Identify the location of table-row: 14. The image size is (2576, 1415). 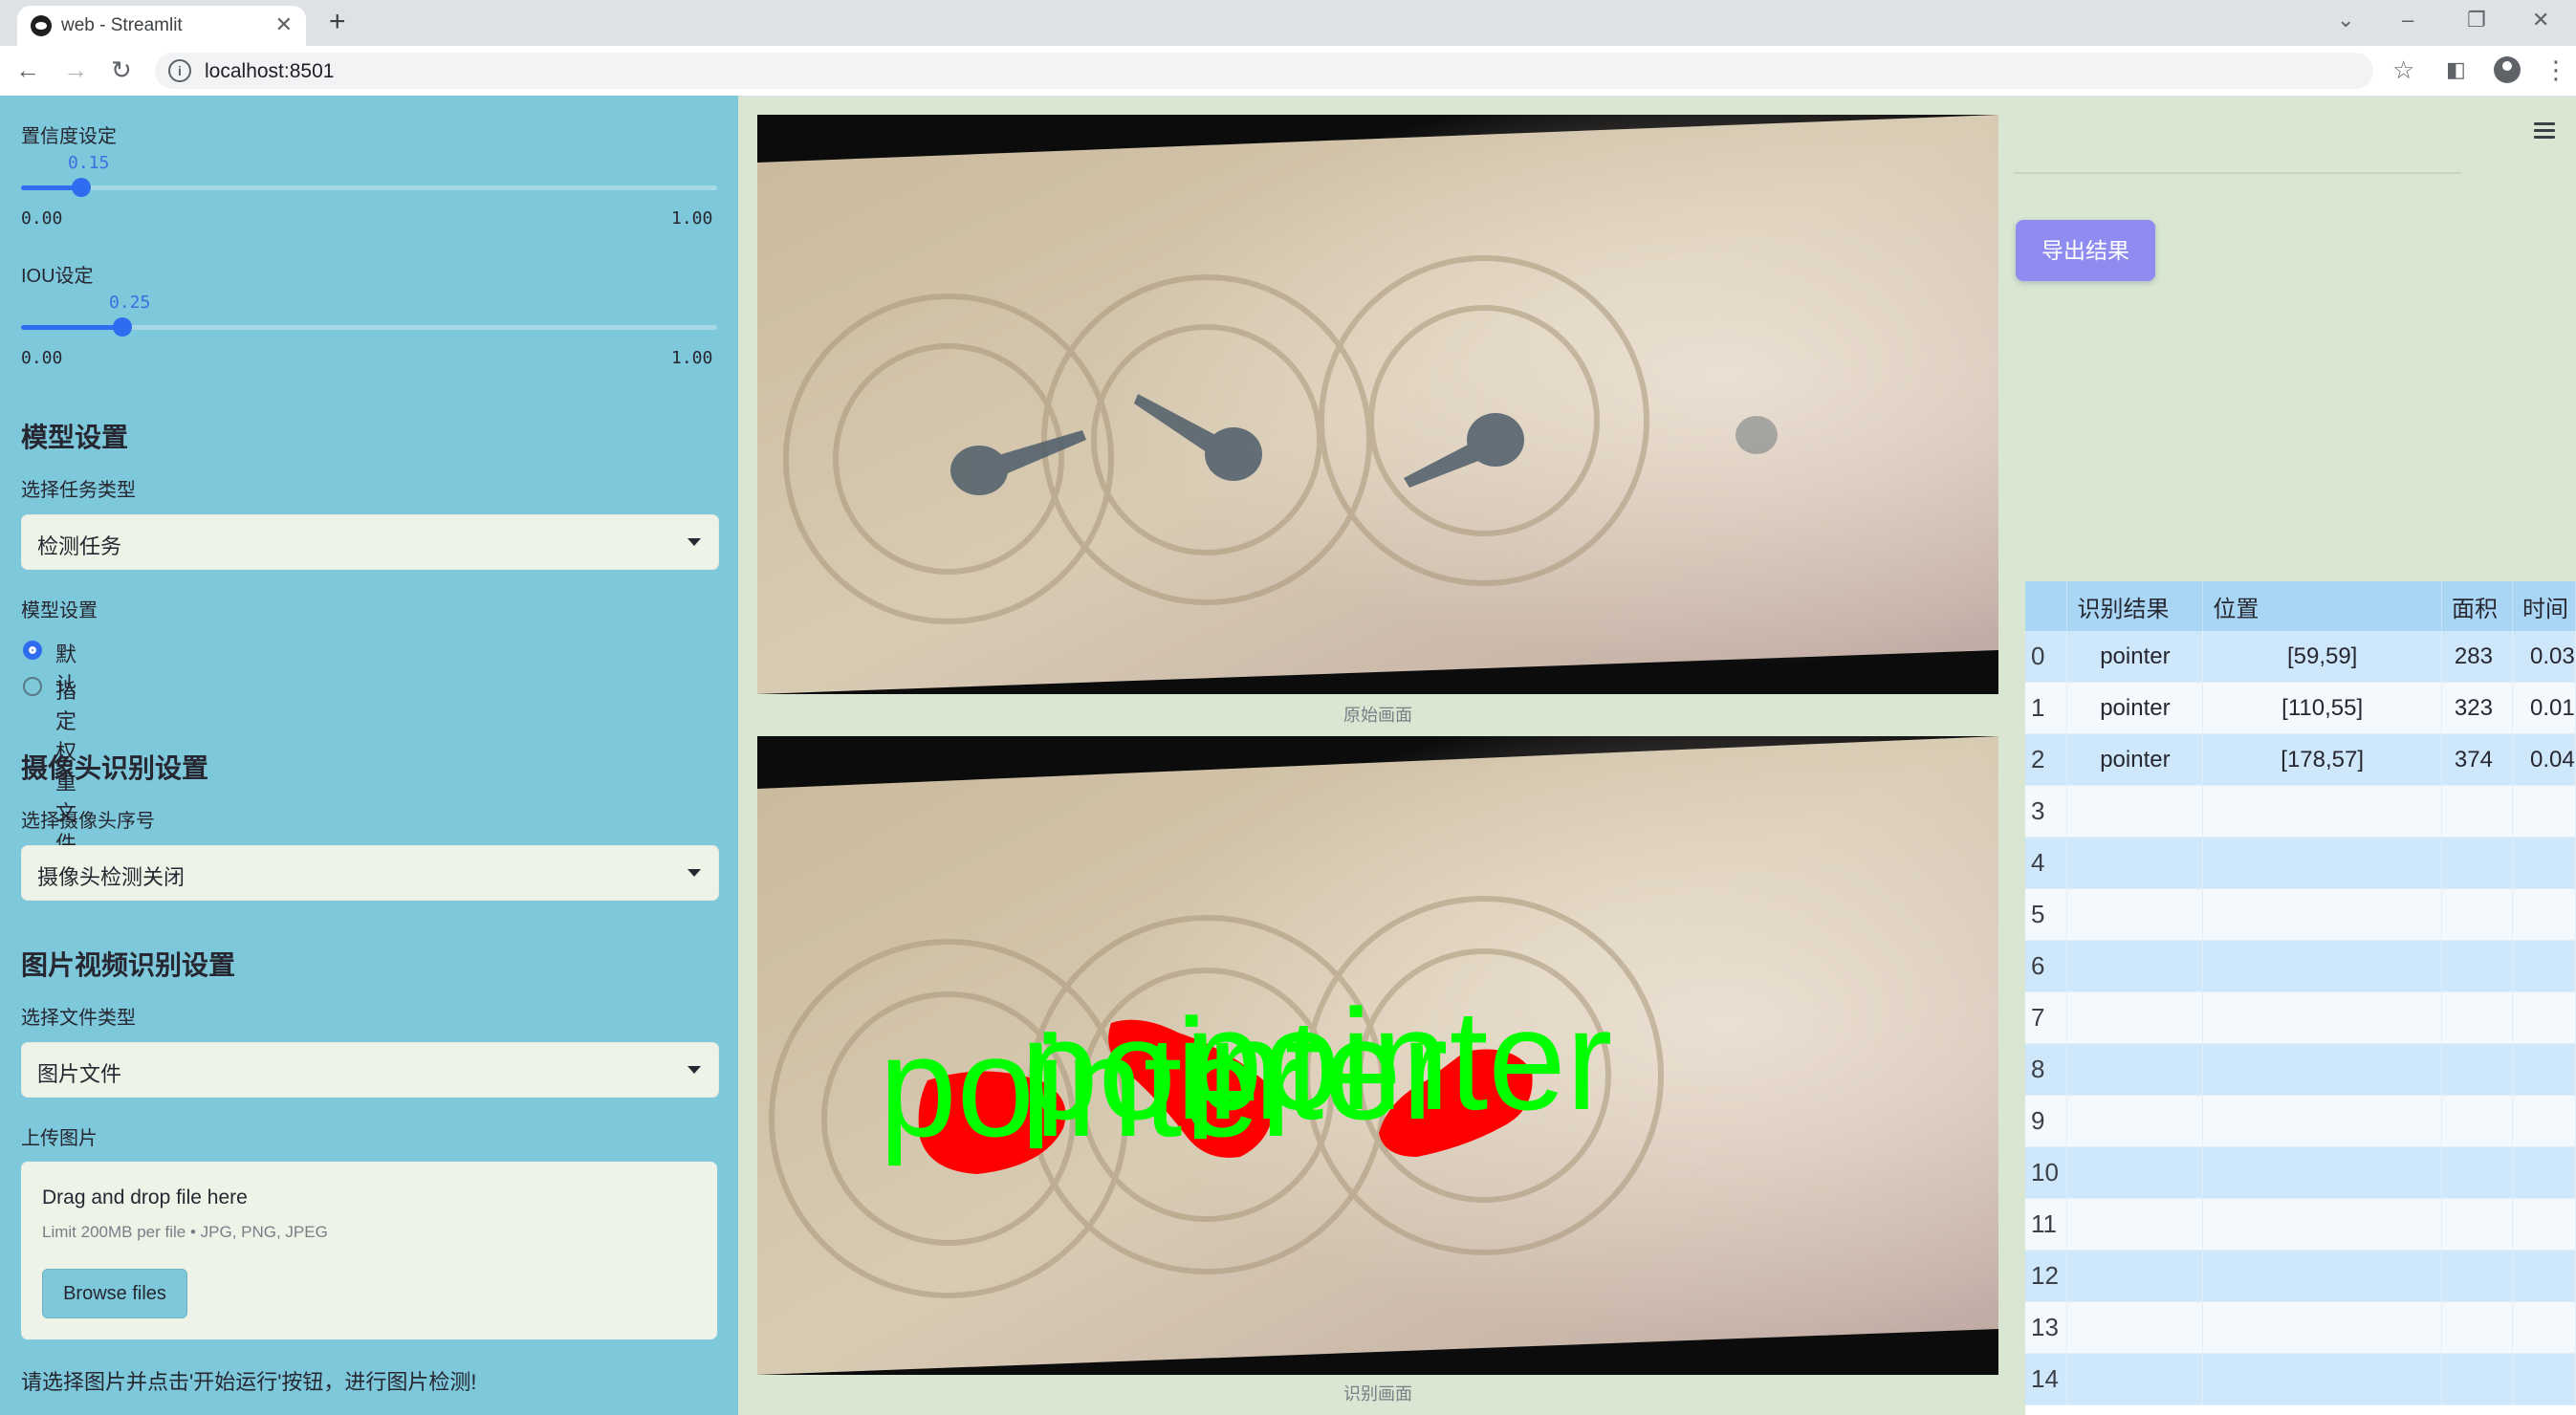
(2300, 1379).